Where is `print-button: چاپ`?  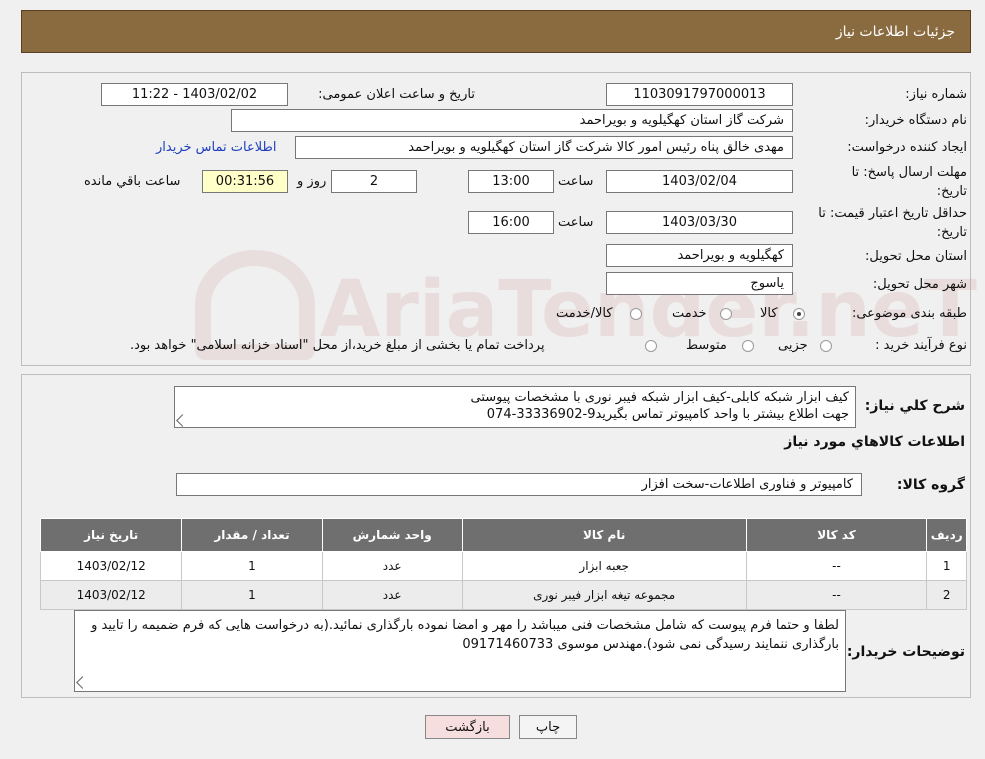
print-button: چاپ is located at coordinates (548, 727).